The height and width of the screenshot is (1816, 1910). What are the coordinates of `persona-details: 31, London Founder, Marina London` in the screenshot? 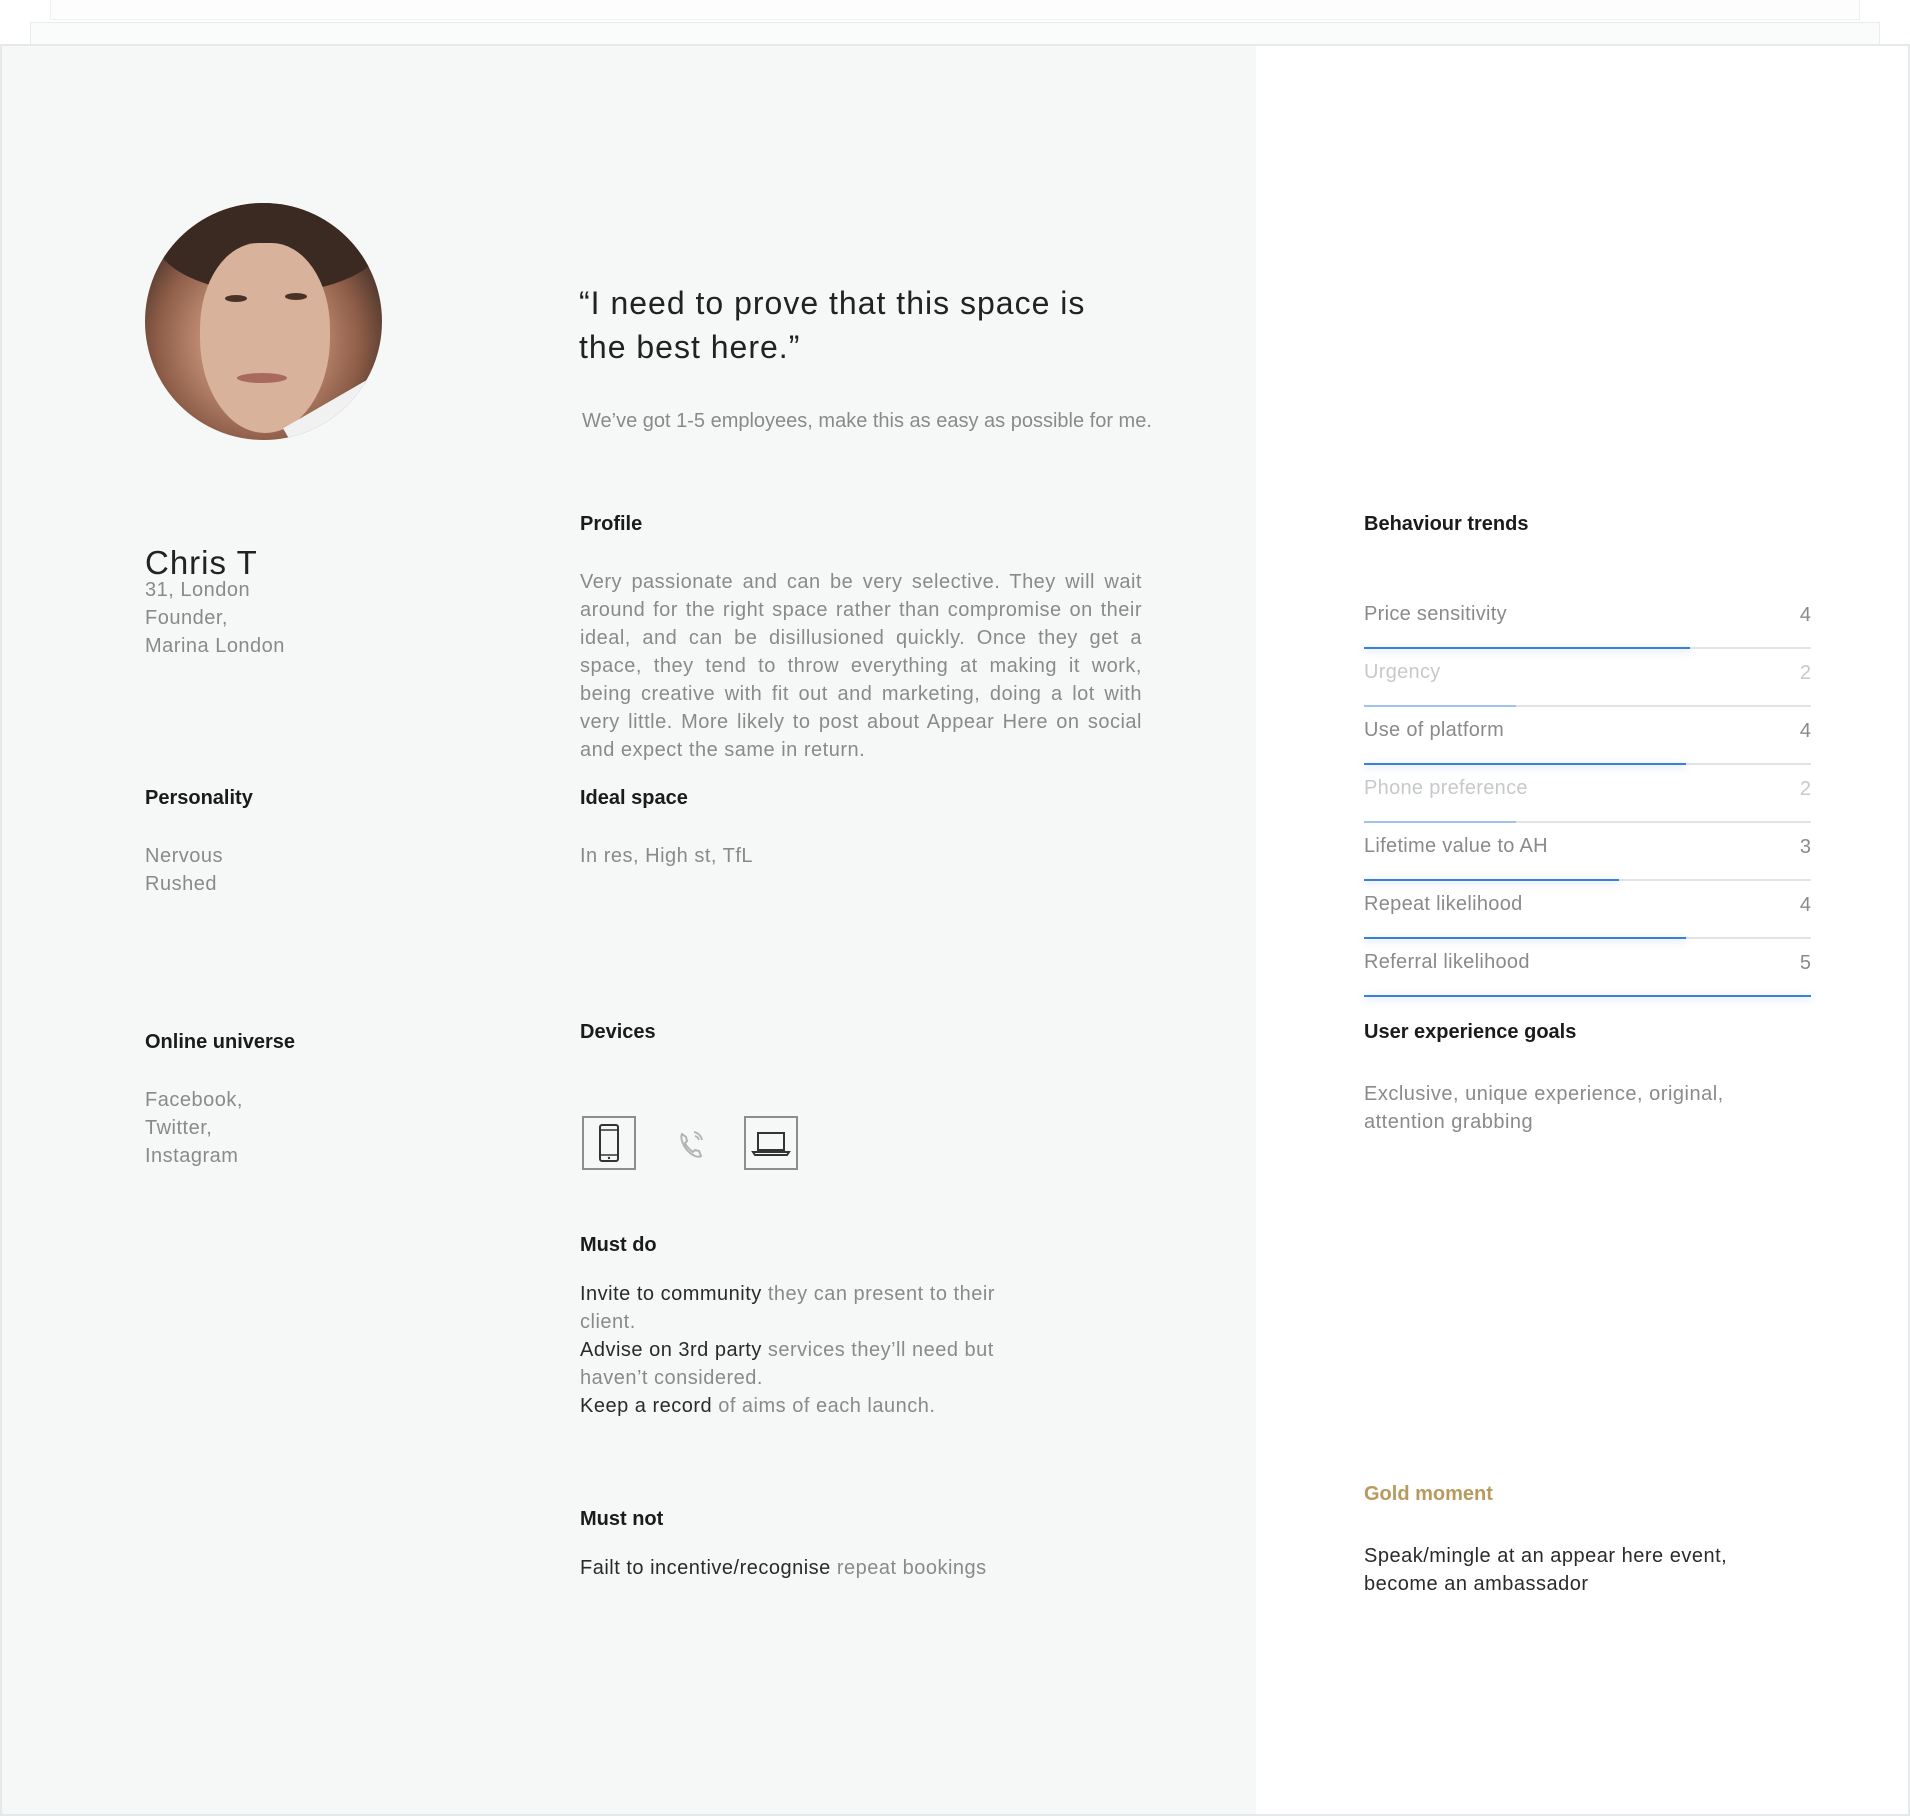 It's located at (215, 618).